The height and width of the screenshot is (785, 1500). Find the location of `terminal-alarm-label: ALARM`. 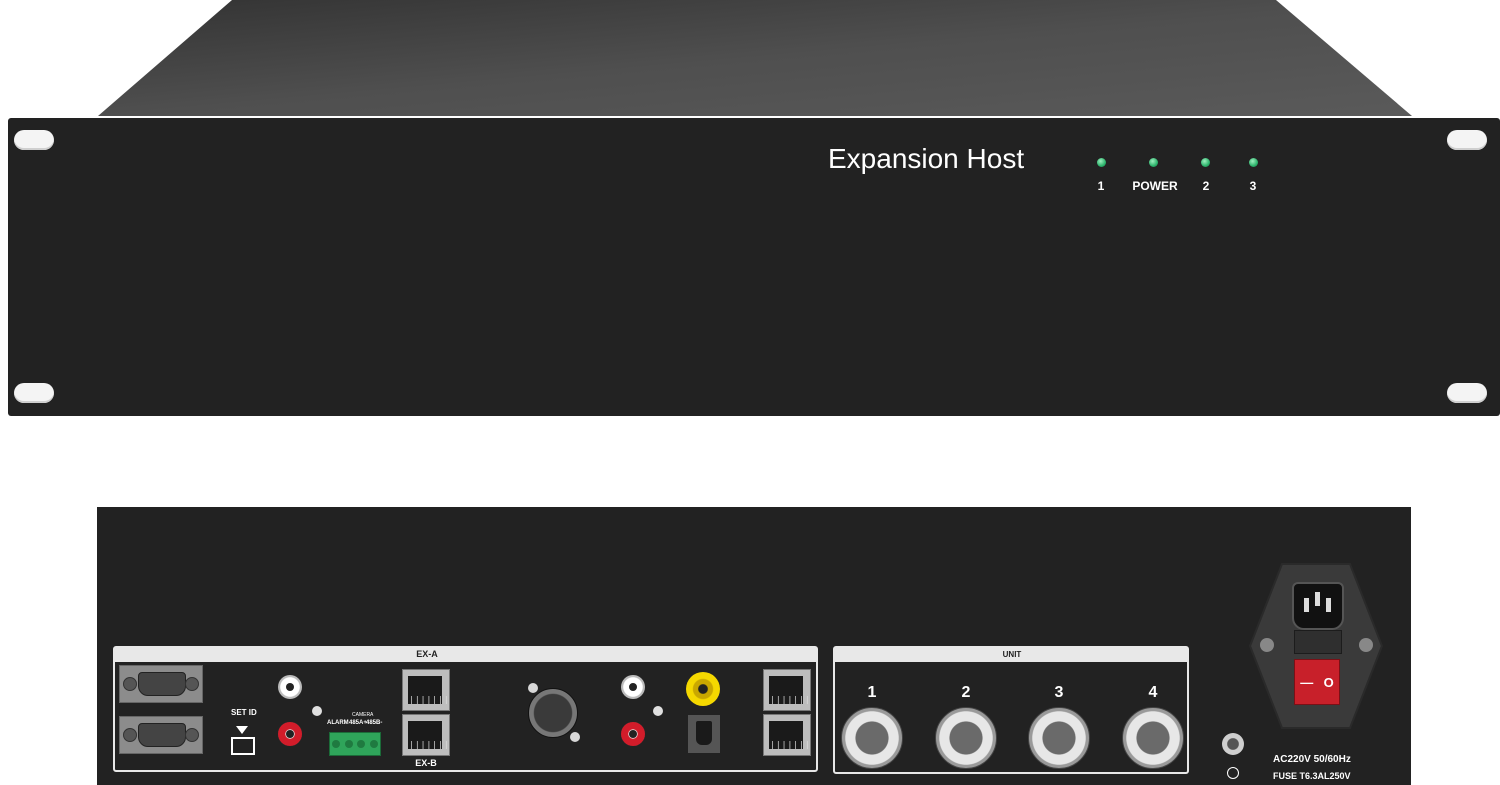

terminal-alarm-label: ALARM is located at coordinates (338, 723).